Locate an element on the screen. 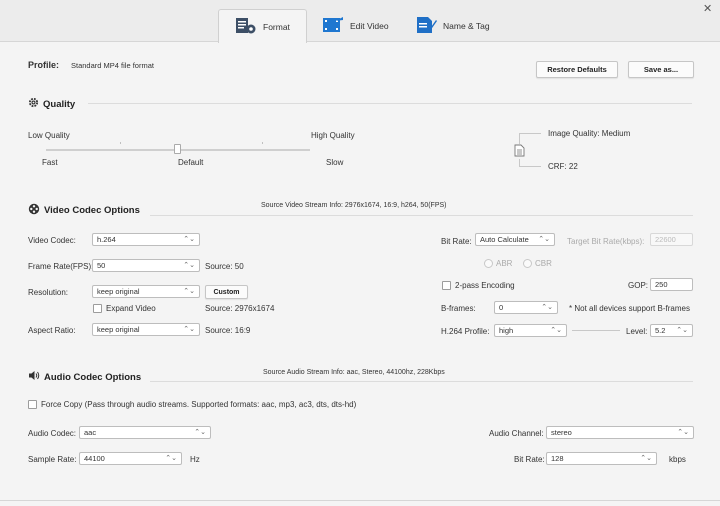 The width and height of the screenshot is (720, 506). tab-name-tag-label: Name & Tag is located at coordinates (466, 25).